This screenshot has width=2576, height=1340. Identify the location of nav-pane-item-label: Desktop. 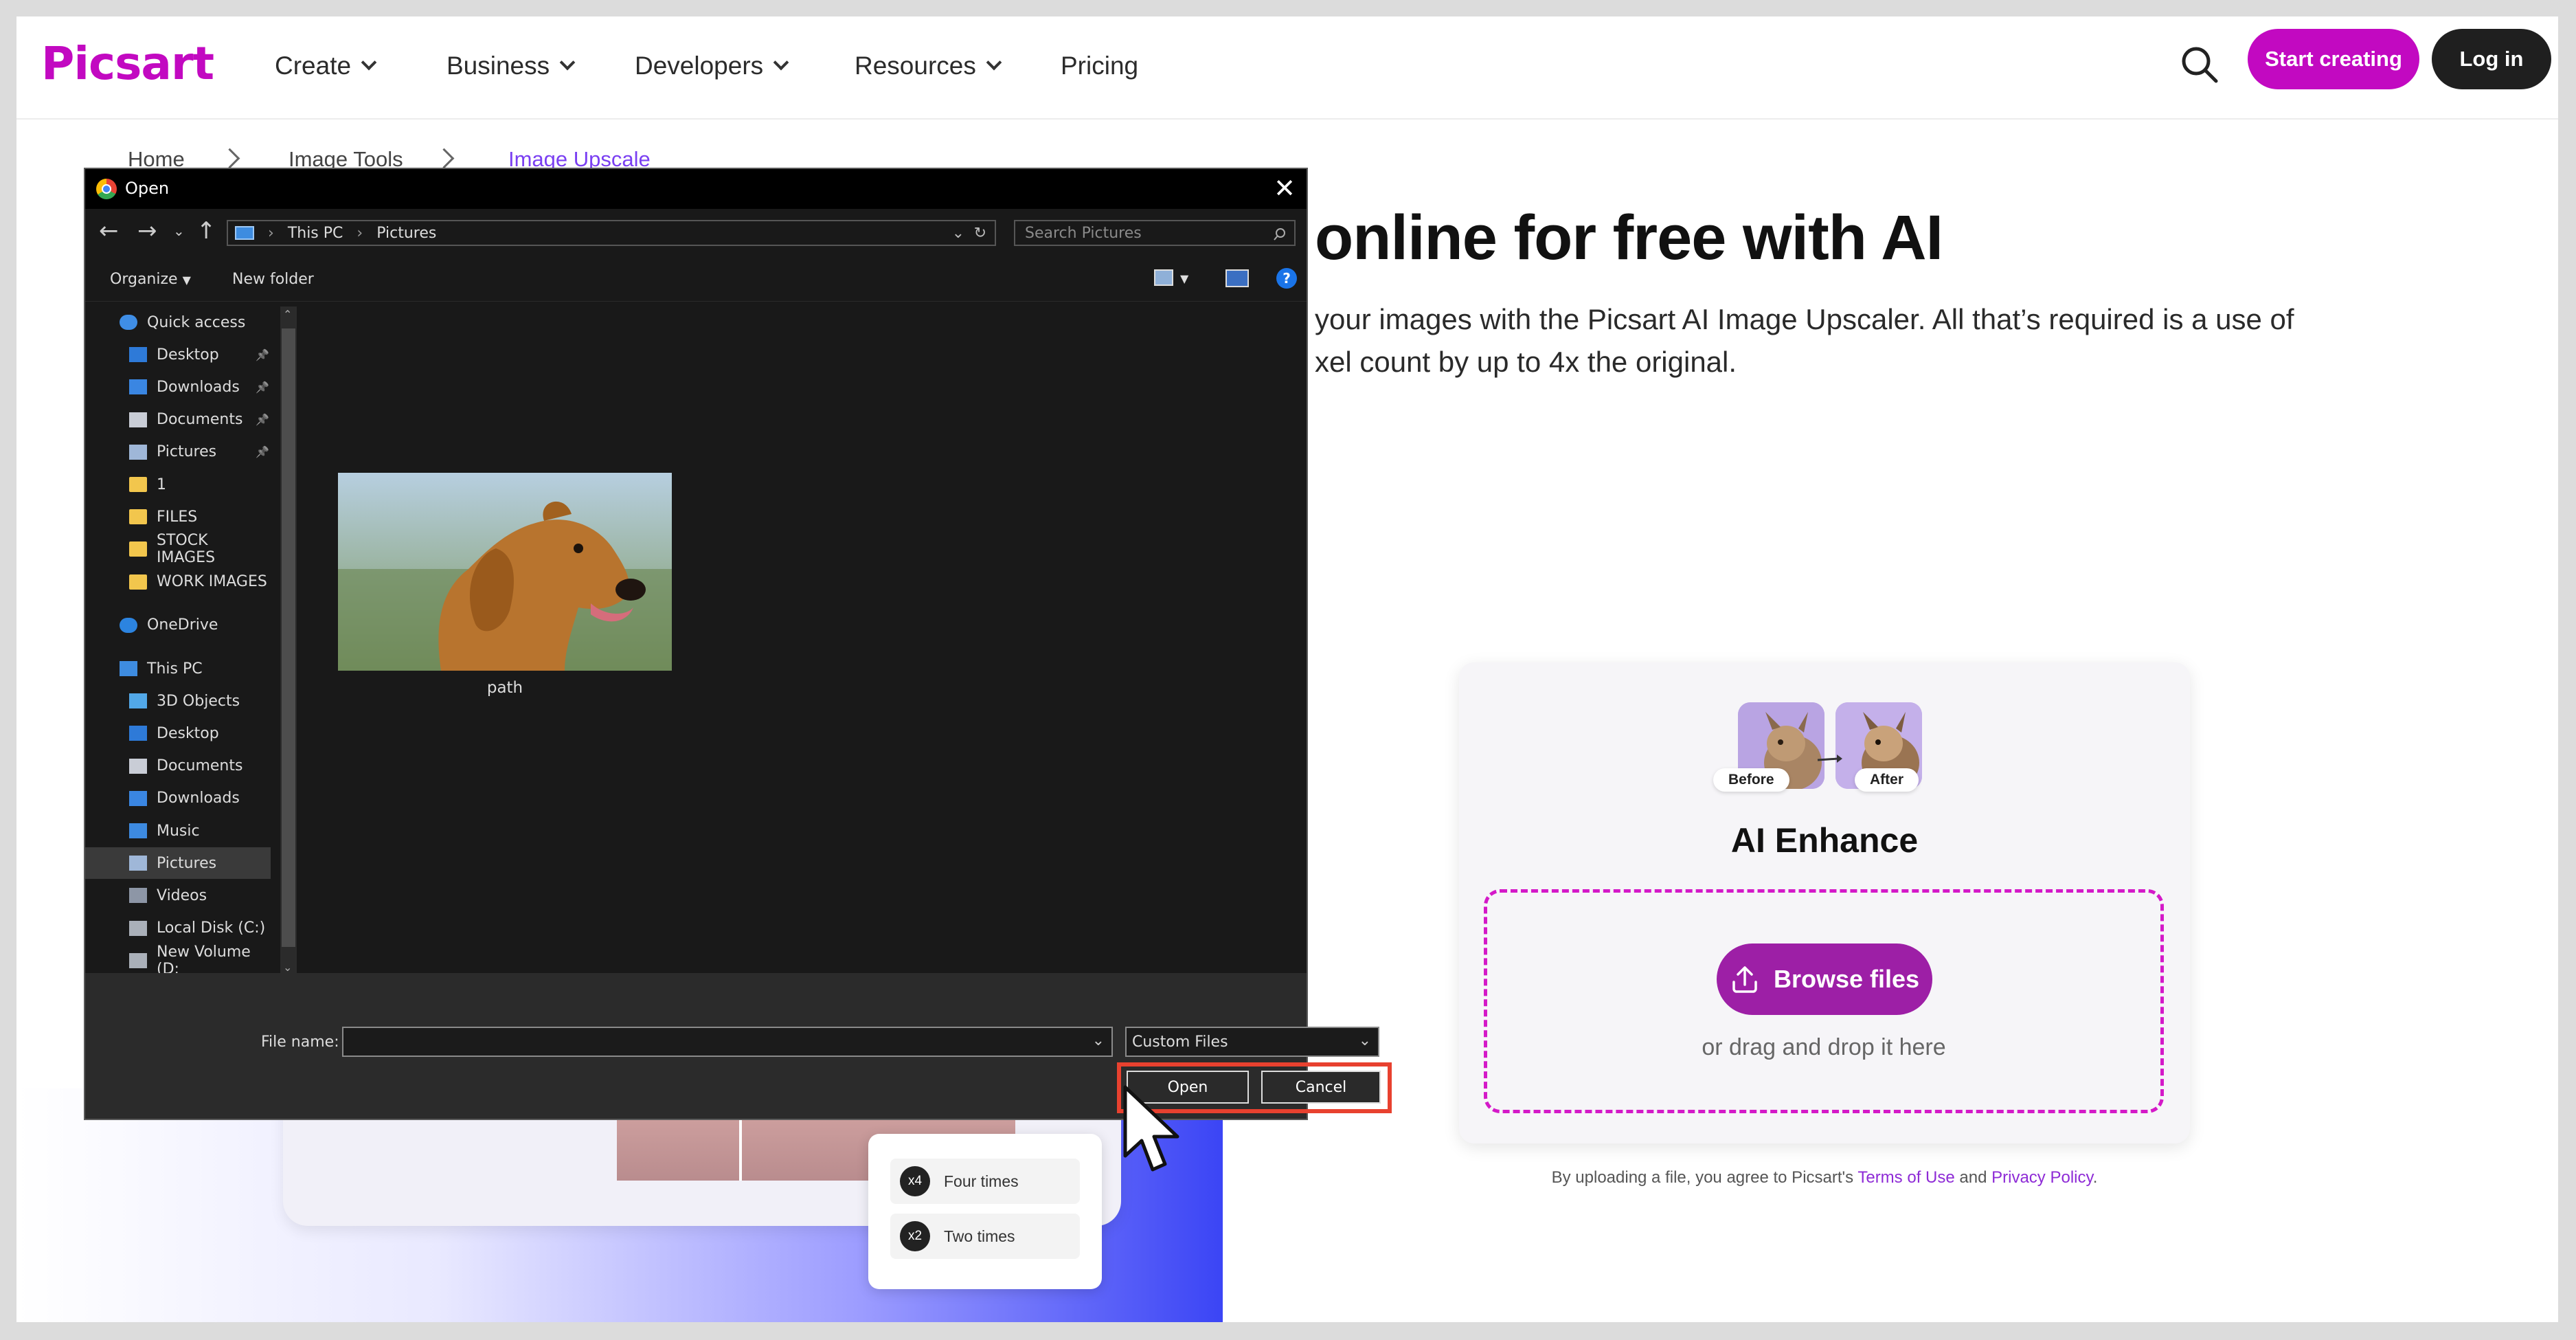
(188, 733).